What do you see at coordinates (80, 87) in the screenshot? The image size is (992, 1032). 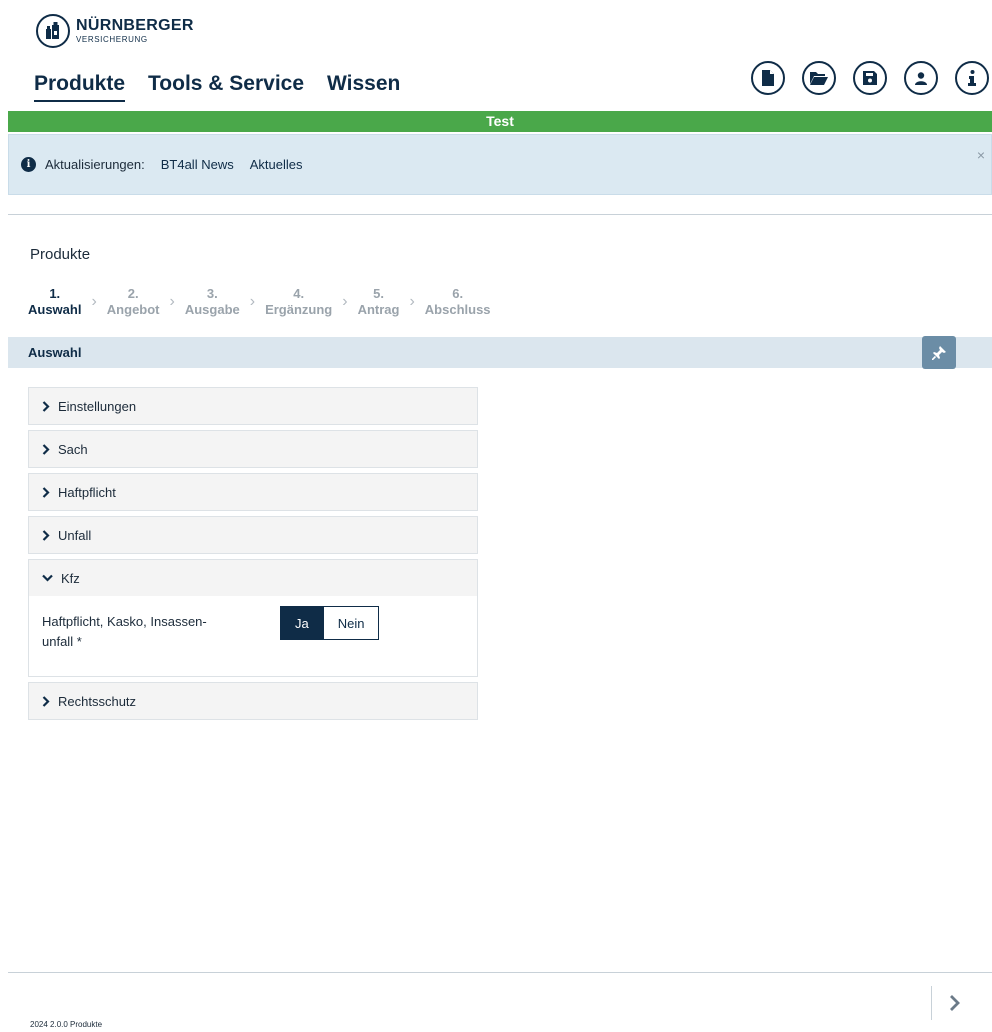 I see `nav-item-produkte: Produkte` at bounding box center [80, 87].